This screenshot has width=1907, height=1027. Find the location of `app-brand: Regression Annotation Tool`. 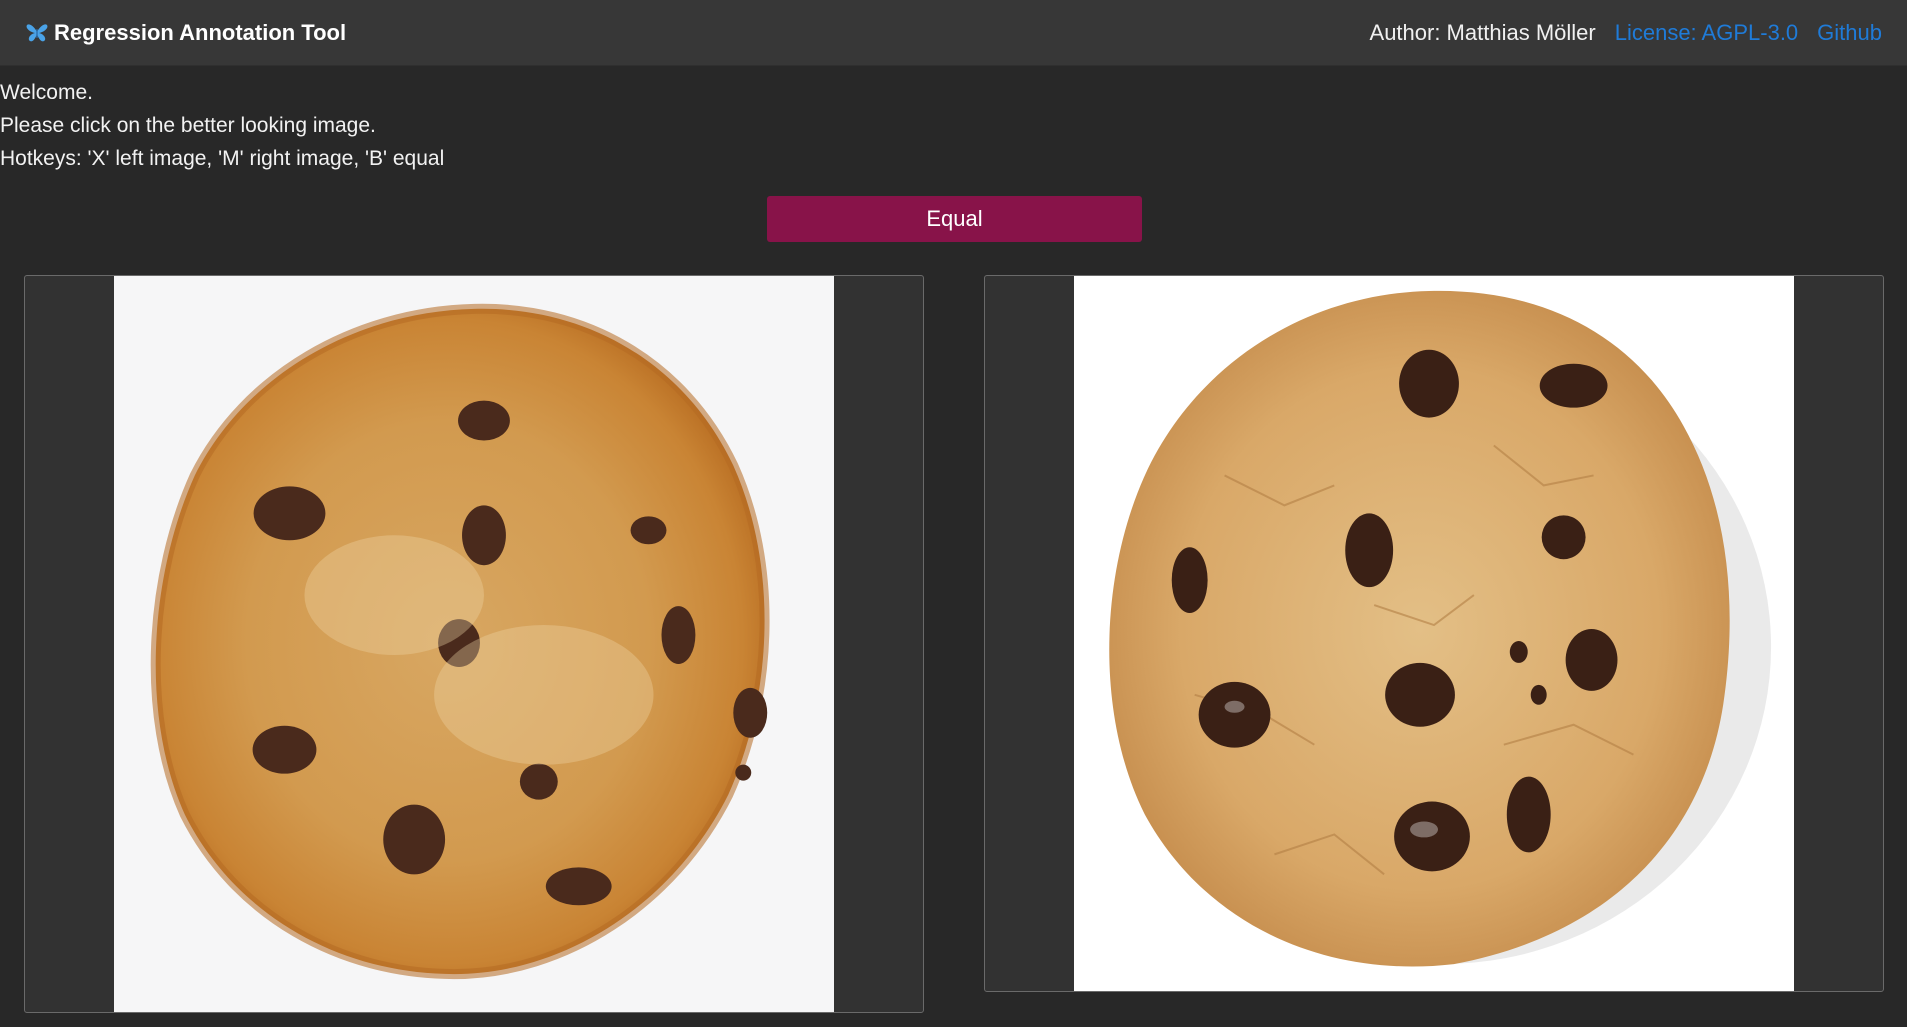

app-brand: Regression Annotation Tool is located at coordinates (186, 33).